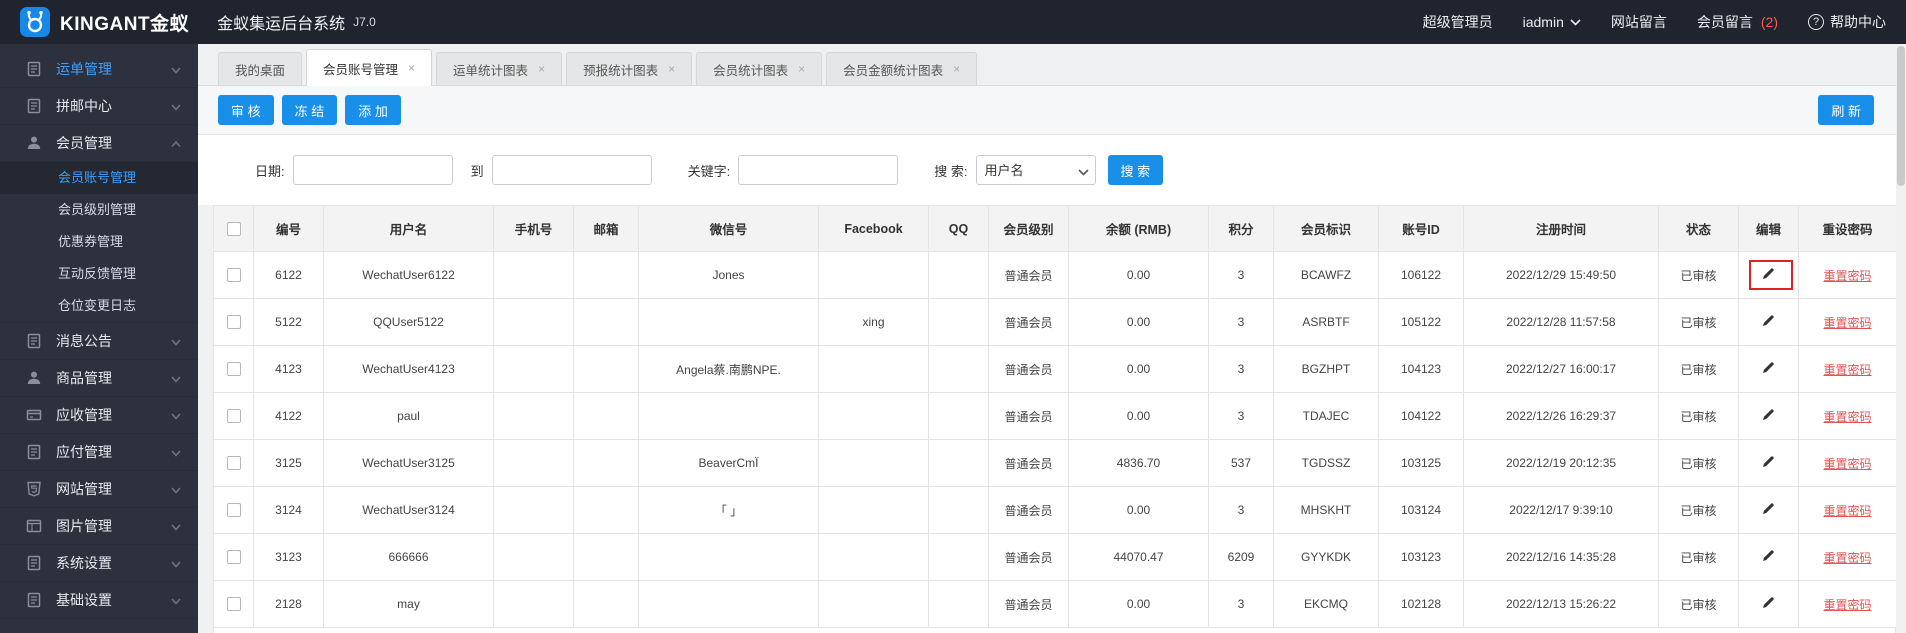  I want to click on scrollbar-thumb, so click(1901, 116).